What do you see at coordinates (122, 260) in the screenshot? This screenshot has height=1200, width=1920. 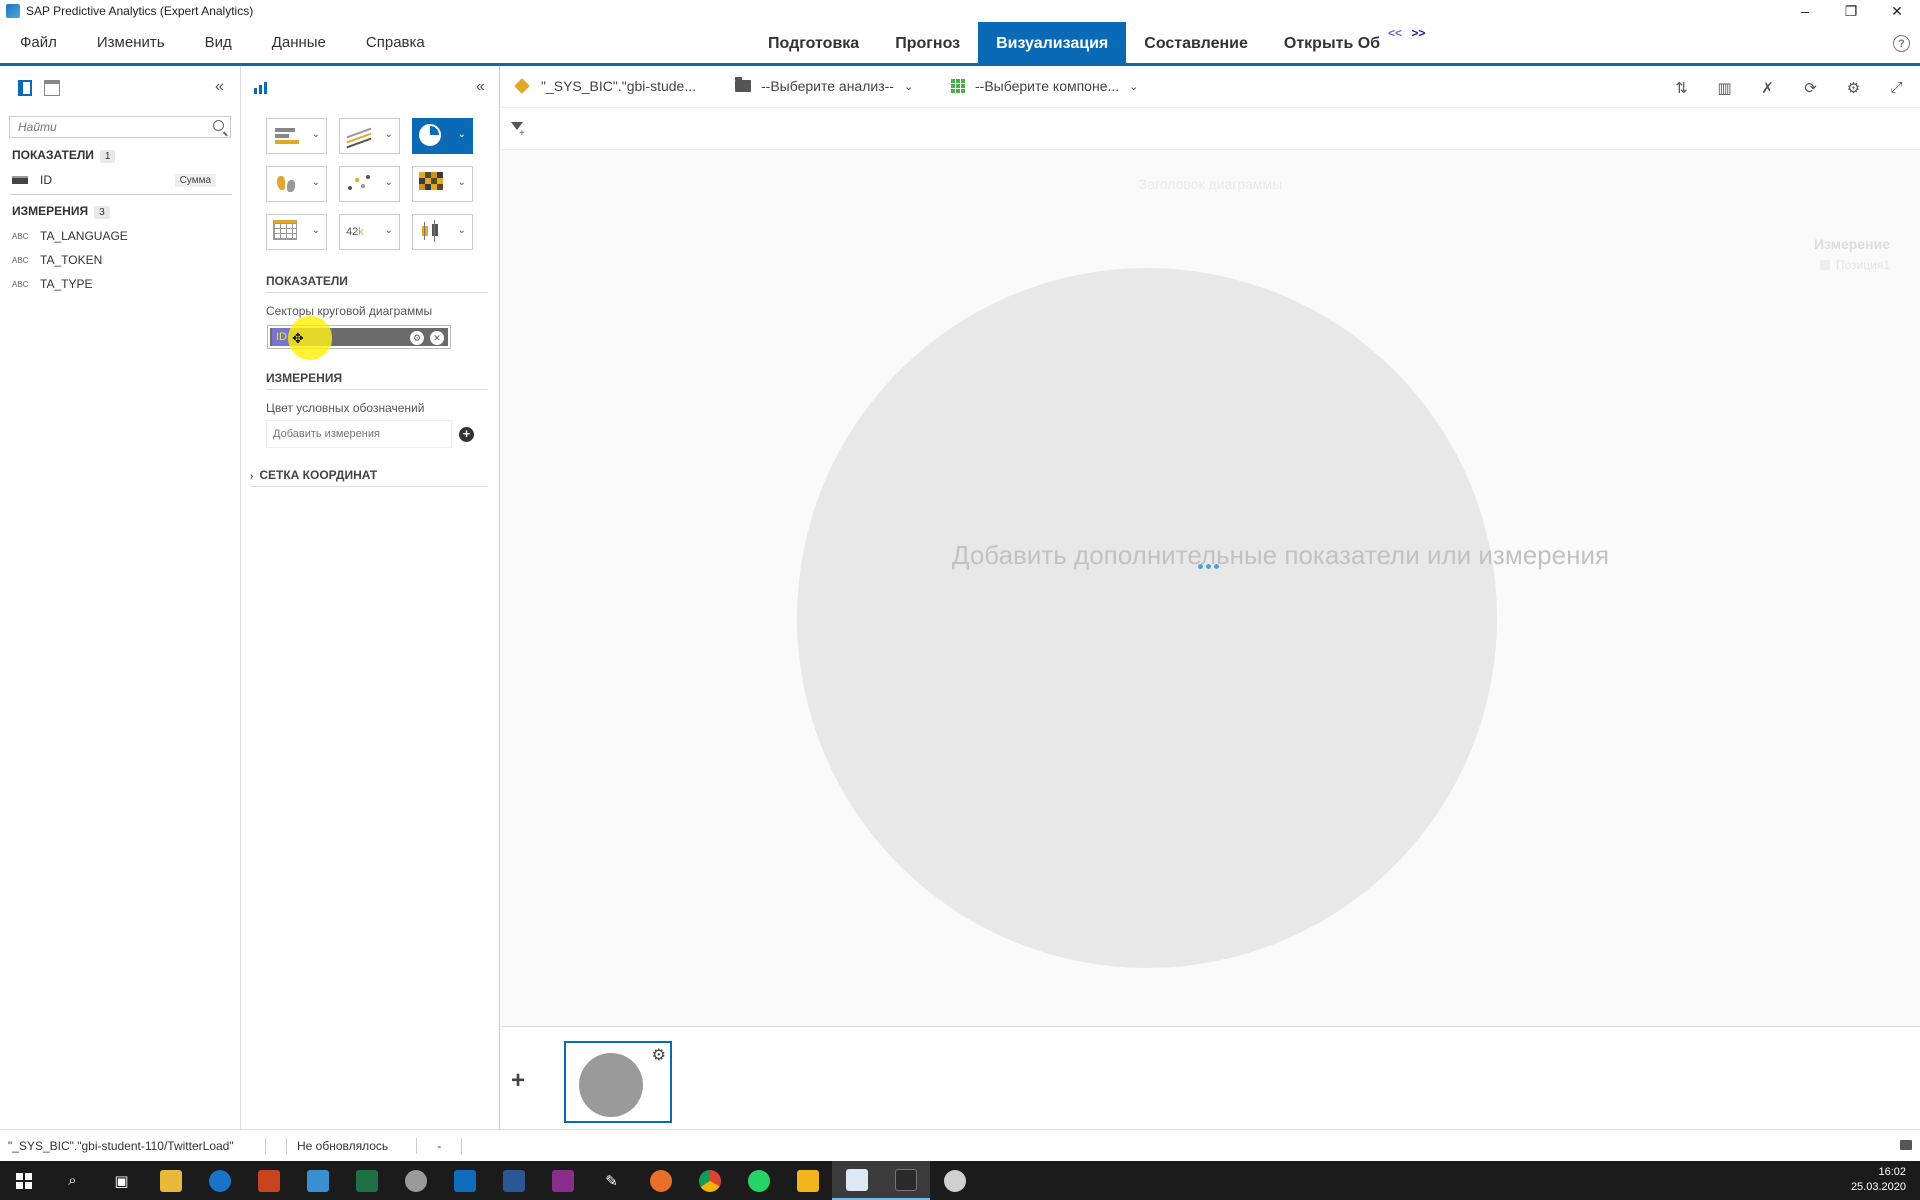 I see `dimension-item-ta-token: ABC TA_TOKEN` at bounding box center [122, 260].